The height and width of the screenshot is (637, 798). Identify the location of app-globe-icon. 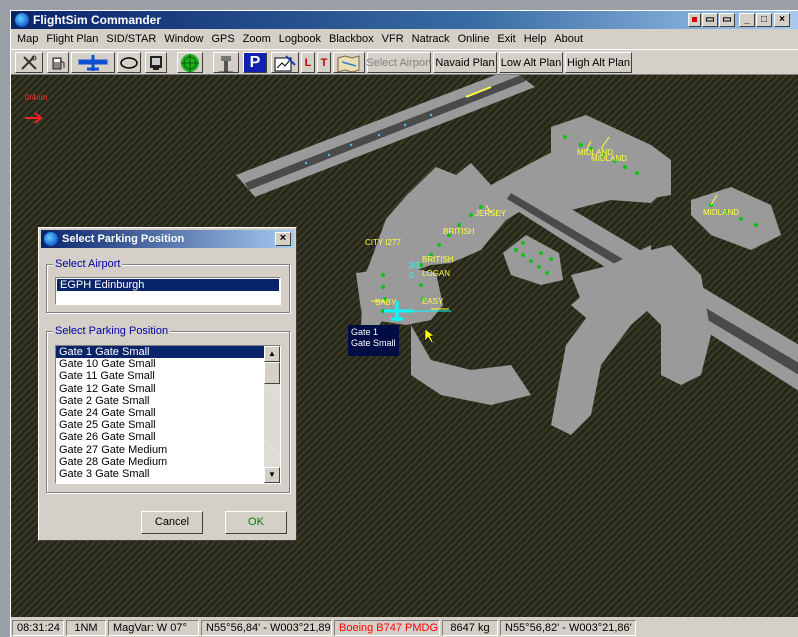
(22, 20).